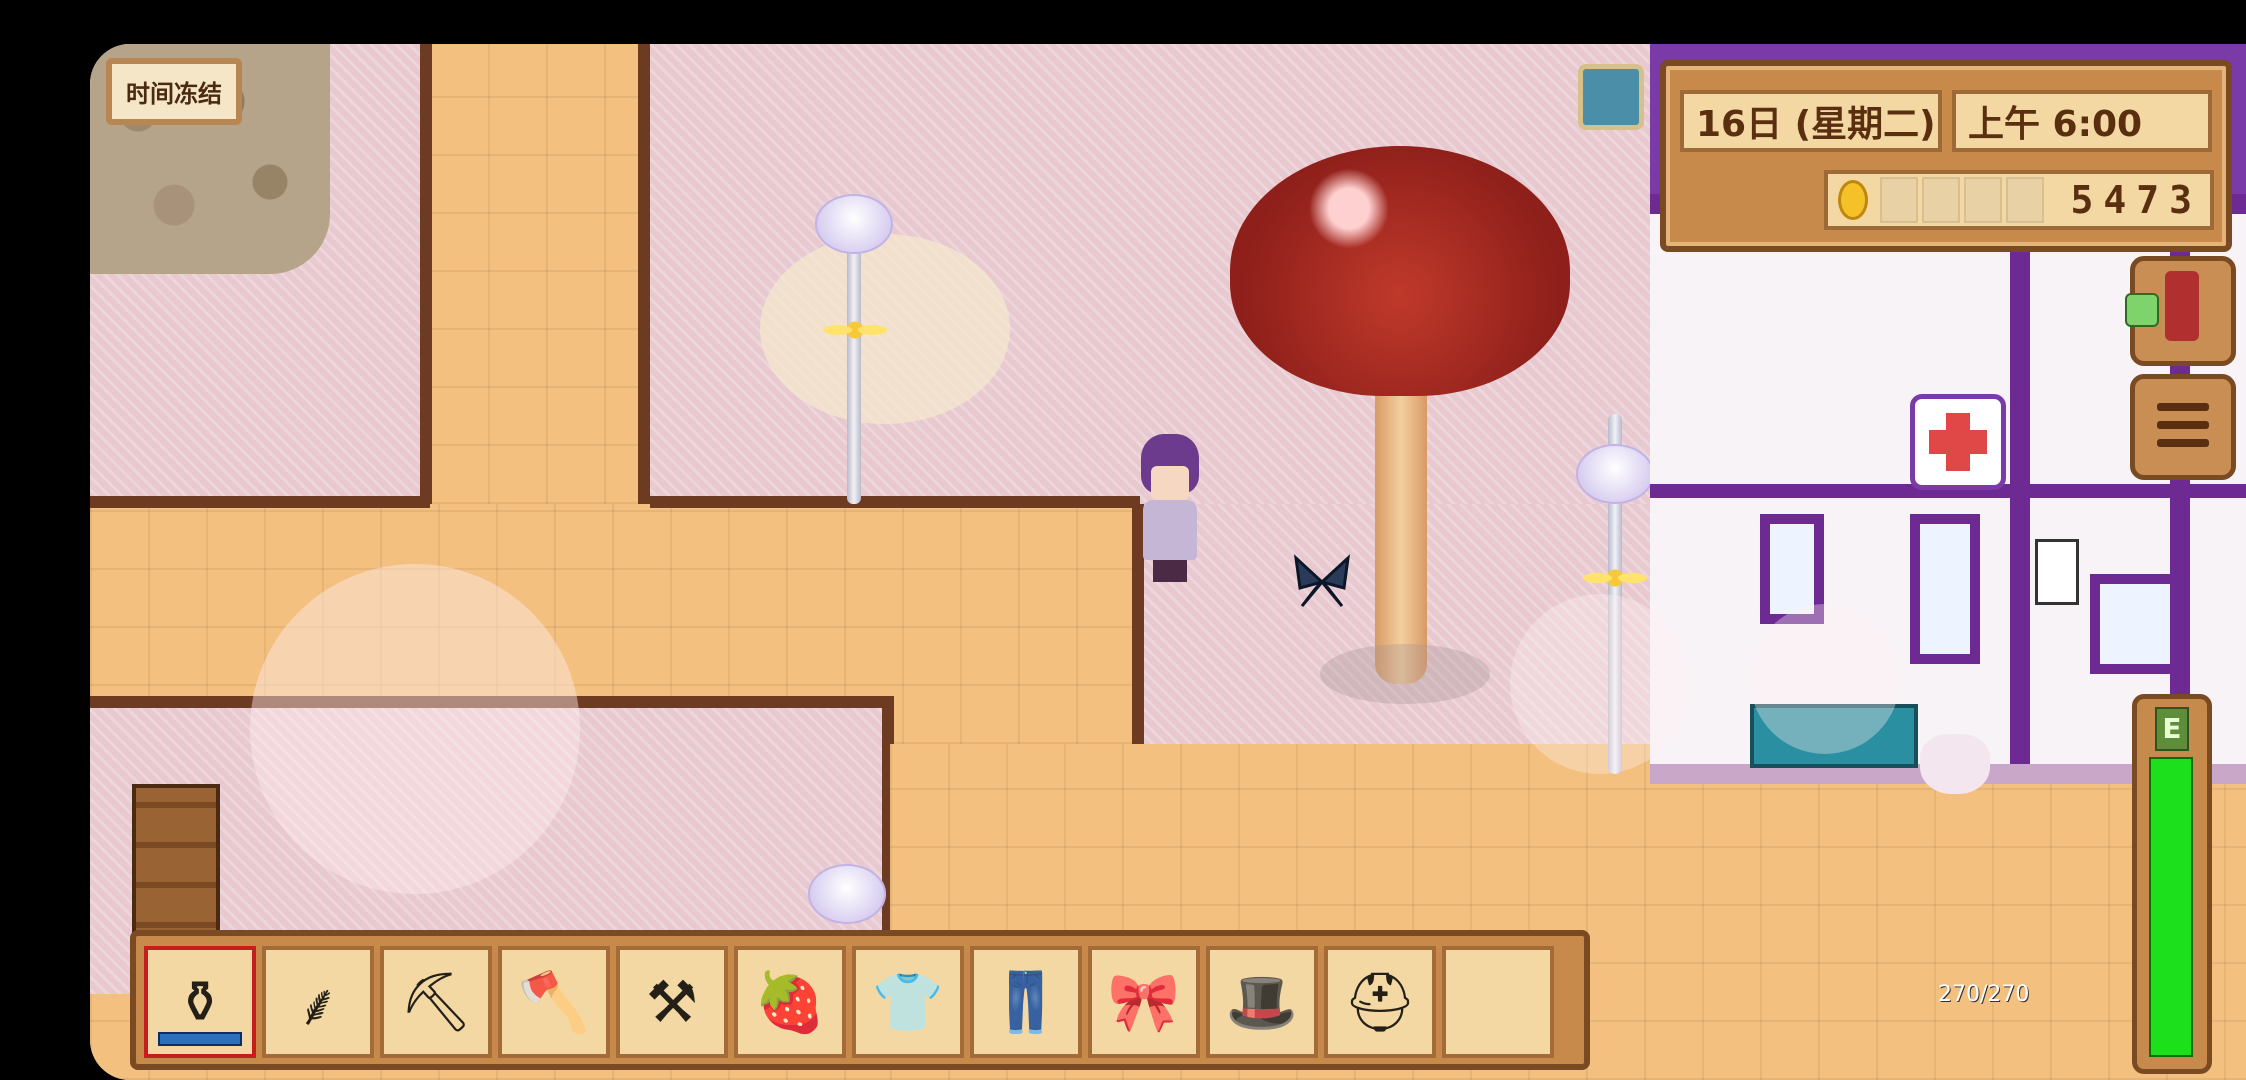 The width and height of the screenshot is (2246, 1080). I want to click on toolbar-slot-dark-hat: 🎩, so click(1262, 1002).